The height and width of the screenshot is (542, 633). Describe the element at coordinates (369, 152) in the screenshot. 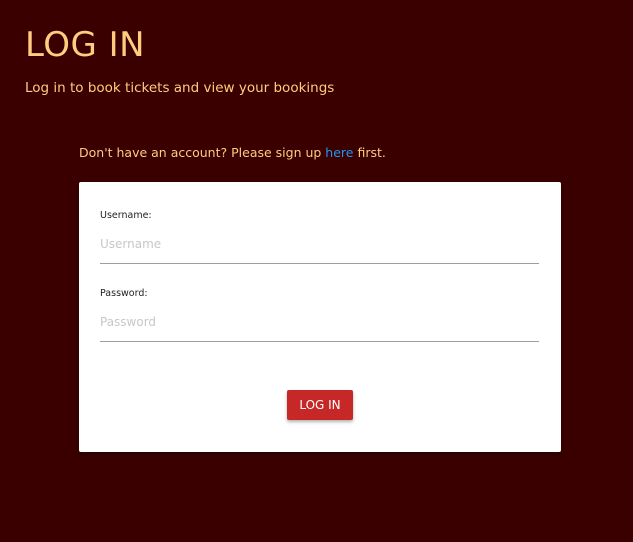

I see `signup-note-suffix: first.` at that location.